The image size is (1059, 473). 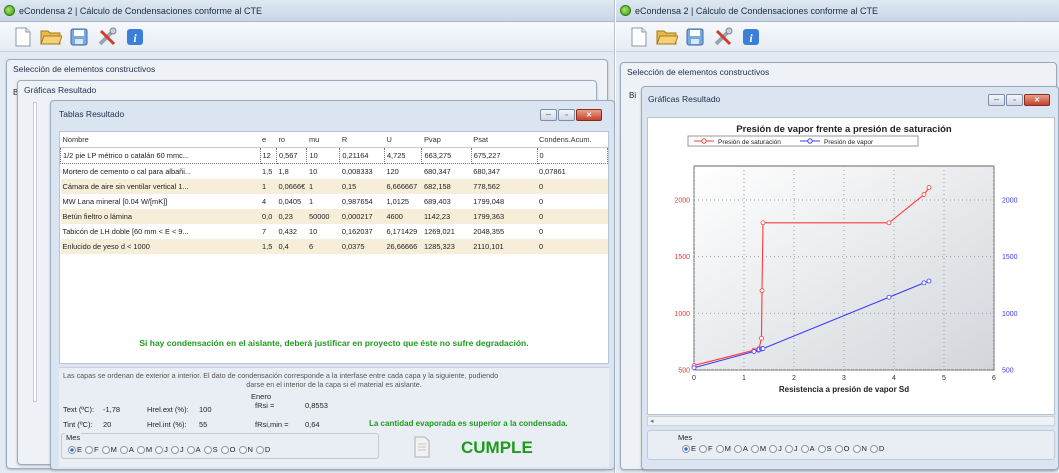 I want to click on econdensa-app-icon-right, so click(x=625, y=10).